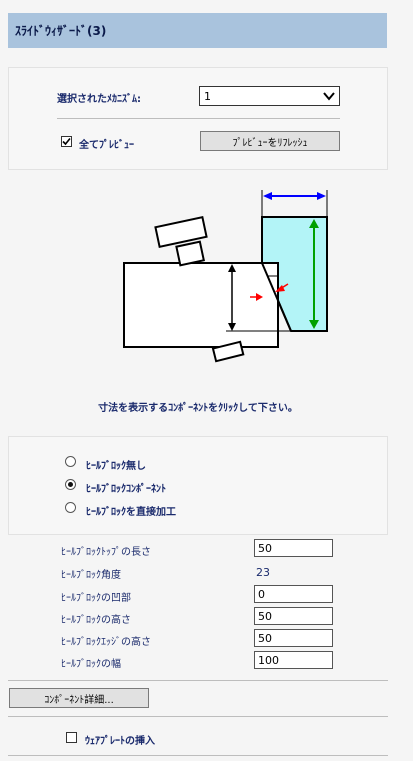  Describe the element at coordinates (329, 96) in the screenshot. I see `chevron-down-icon` at that location.